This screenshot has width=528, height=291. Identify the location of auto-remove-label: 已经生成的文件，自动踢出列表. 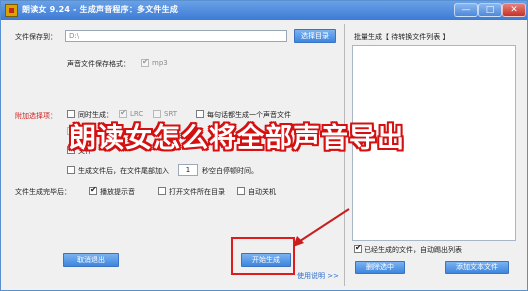
(413, 250).